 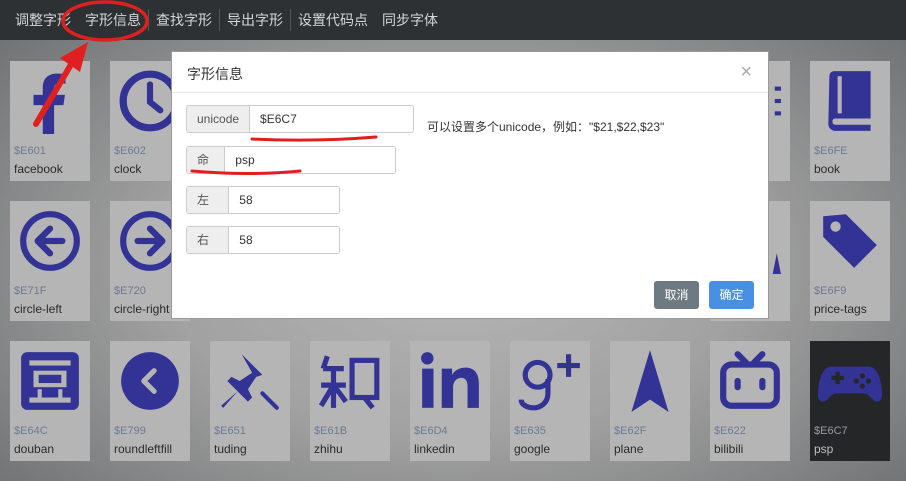 What do you see at coordinates (470, 72) in the screenshot?
I see `dialog-header: 字形信息 ×` at bounding box center [470, 72].